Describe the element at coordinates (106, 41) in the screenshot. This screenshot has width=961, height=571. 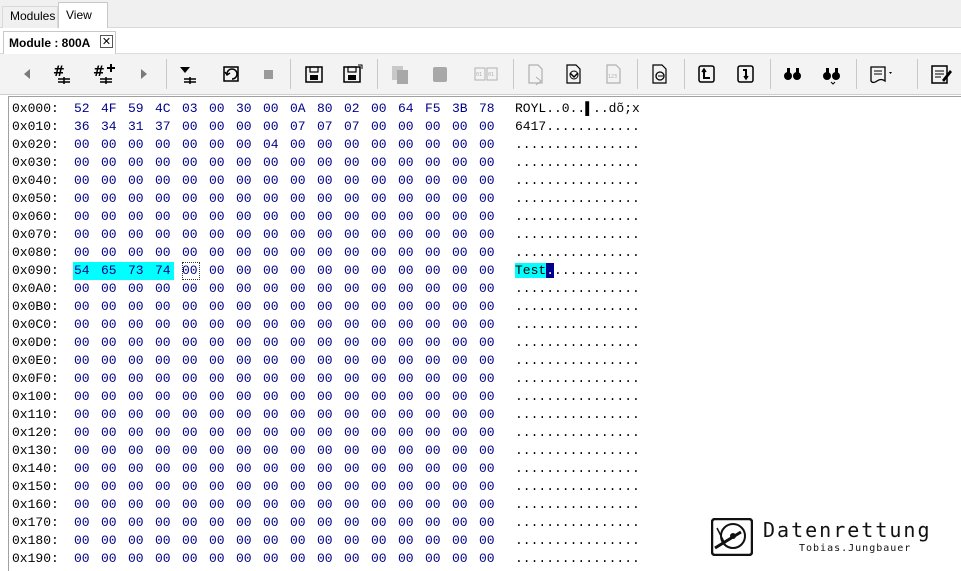
I see `close-icon: ✕` at that location.